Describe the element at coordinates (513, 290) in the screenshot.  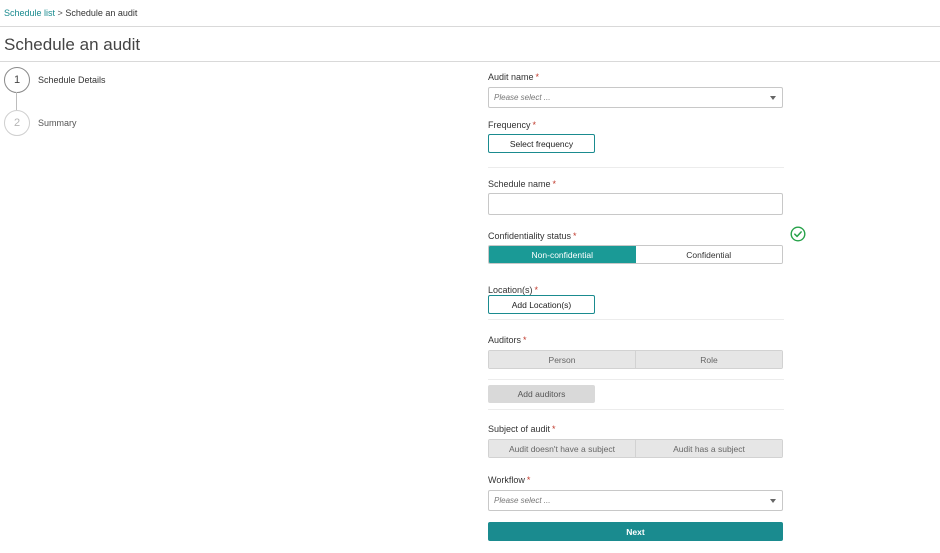
I see `locations-label: Location(s) *` at that location.